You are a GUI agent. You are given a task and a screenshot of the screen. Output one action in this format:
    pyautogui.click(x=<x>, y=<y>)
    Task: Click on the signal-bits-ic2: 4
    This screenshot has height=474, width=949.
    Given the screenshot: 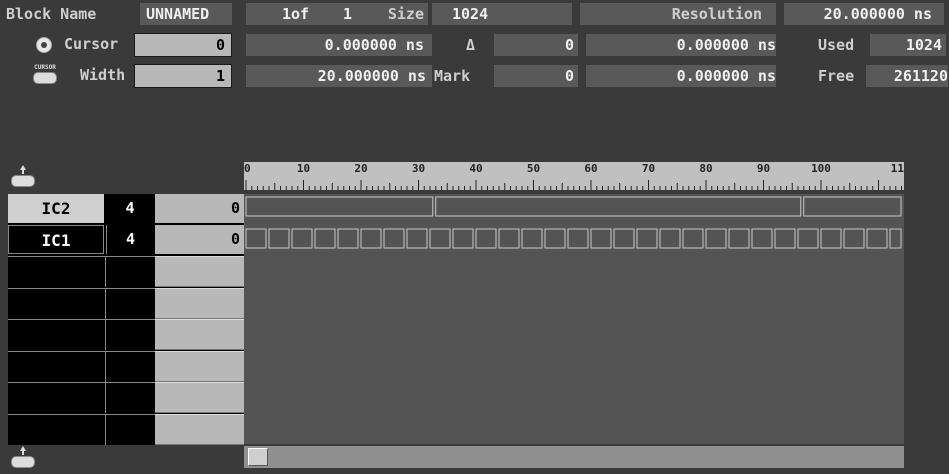 What is the action you would take?
    pyautogui.click(x=130, y=208)
    